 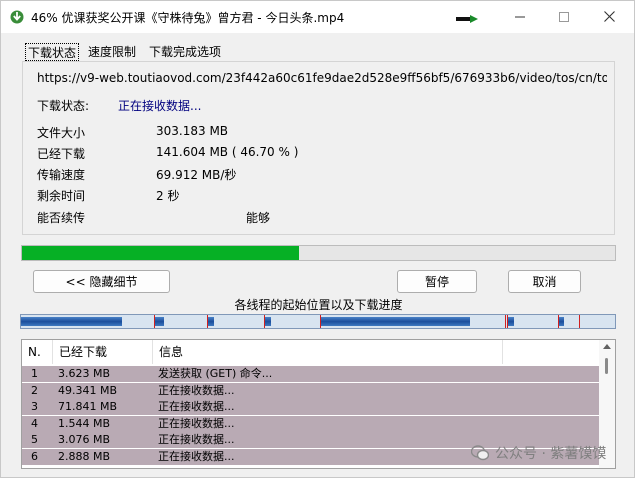 What do you see at coordinates (467, 19) in the screenshot?
I see `arrow-right-icon` at bounding box center [467, 19].